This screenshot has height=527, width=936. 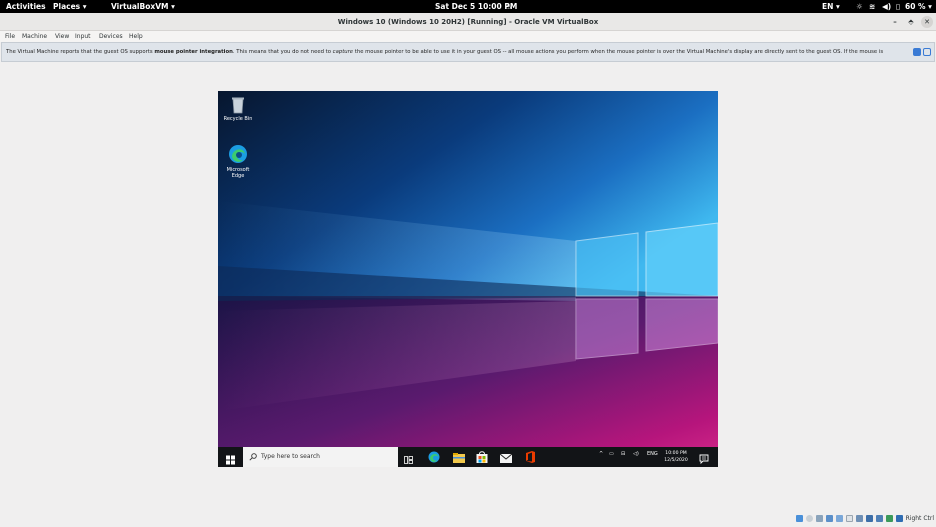 I want to click on video-capture-icon, so click(x=869, y=518).